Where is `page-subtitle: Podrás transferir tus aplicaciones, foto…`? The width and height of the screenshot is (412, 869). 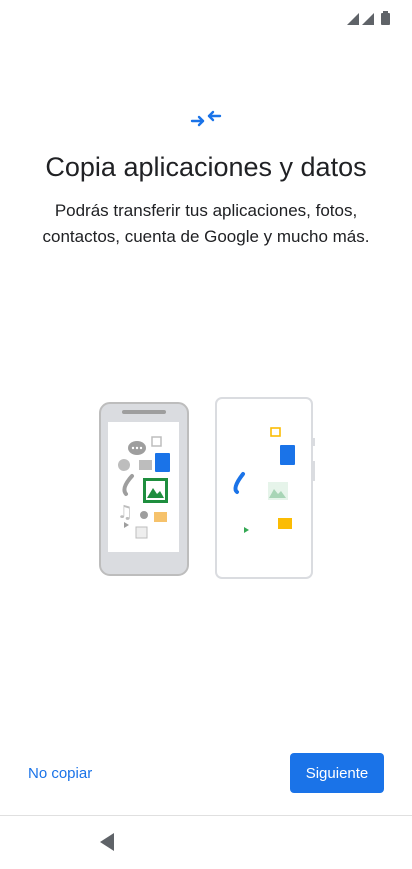
page-subtitle: Podrás transferir tus aplicaciones, foto… is located at coordinates (206, 223).